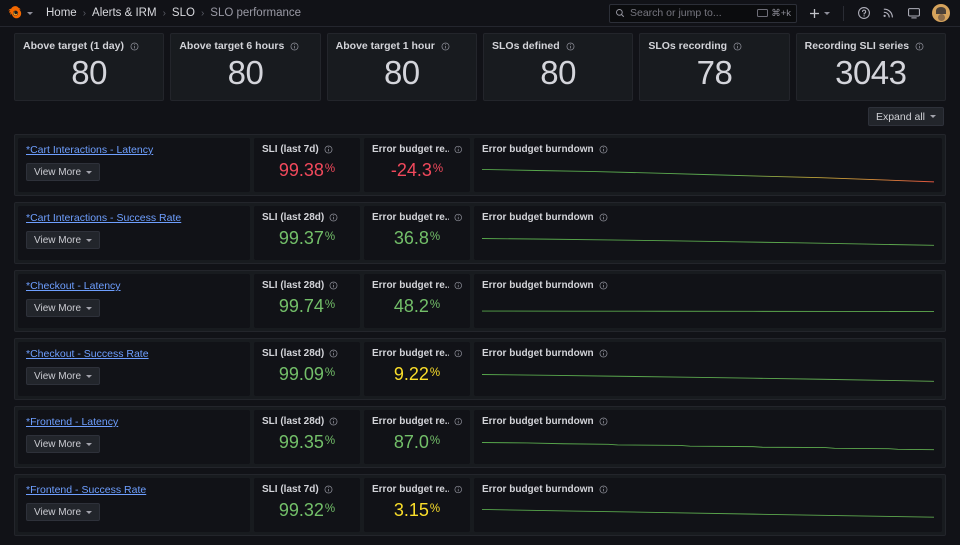 This screenshot has width=960, height=545. Describe the element at coordinates (417, 441) in the screenshot. I see `error-budget-value: 87.0%` at that location.